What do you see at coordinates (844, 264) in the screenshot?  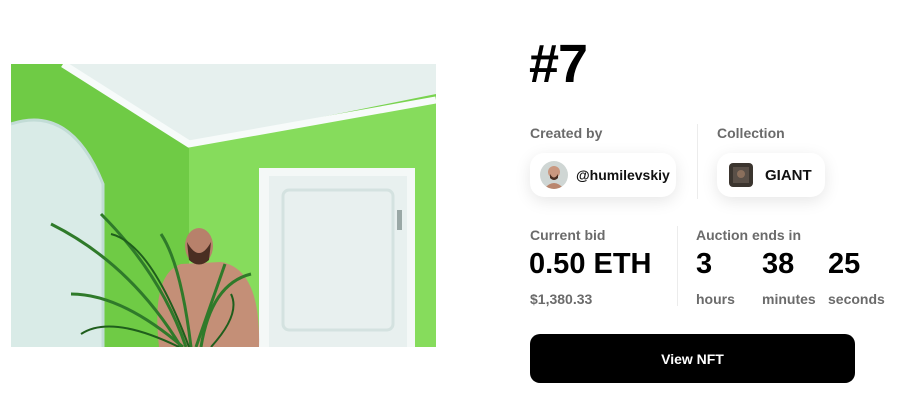 I see `countdown-seconds: 25` at bounding box center [844, 264].